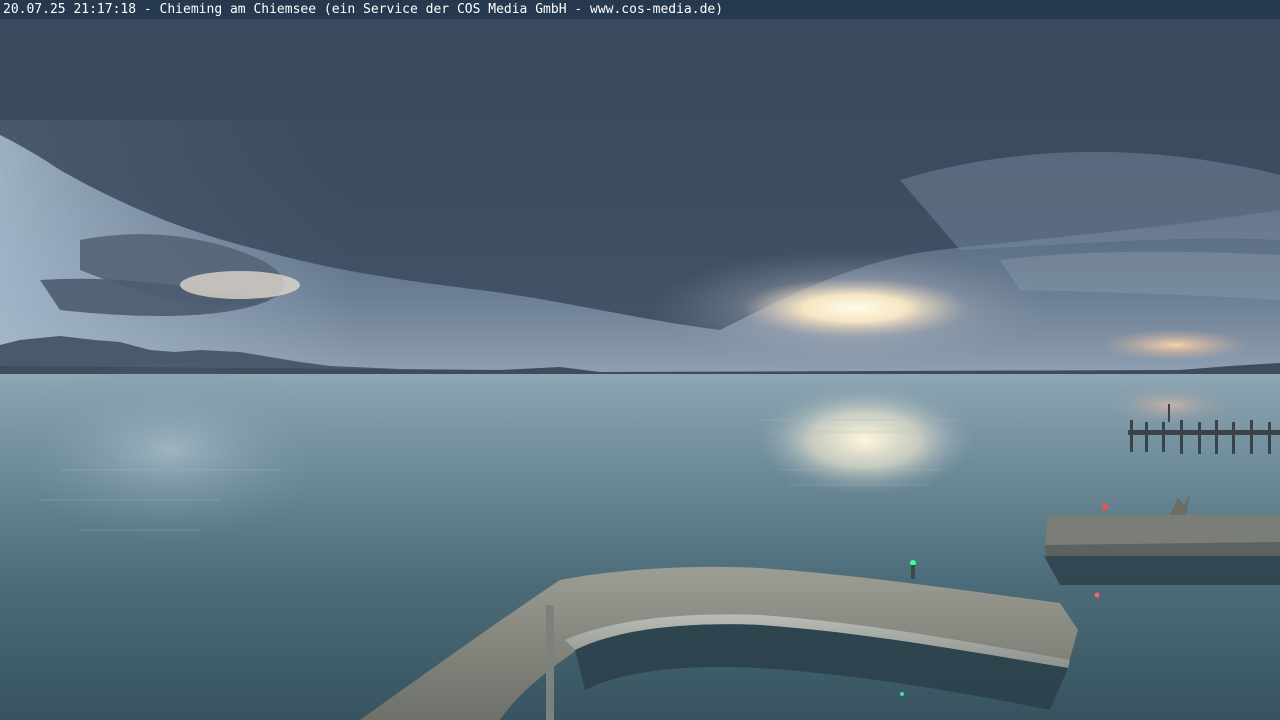  Describe the element at coordinates (855, 308) in the screenshot. I see `sun-glow` at that location.